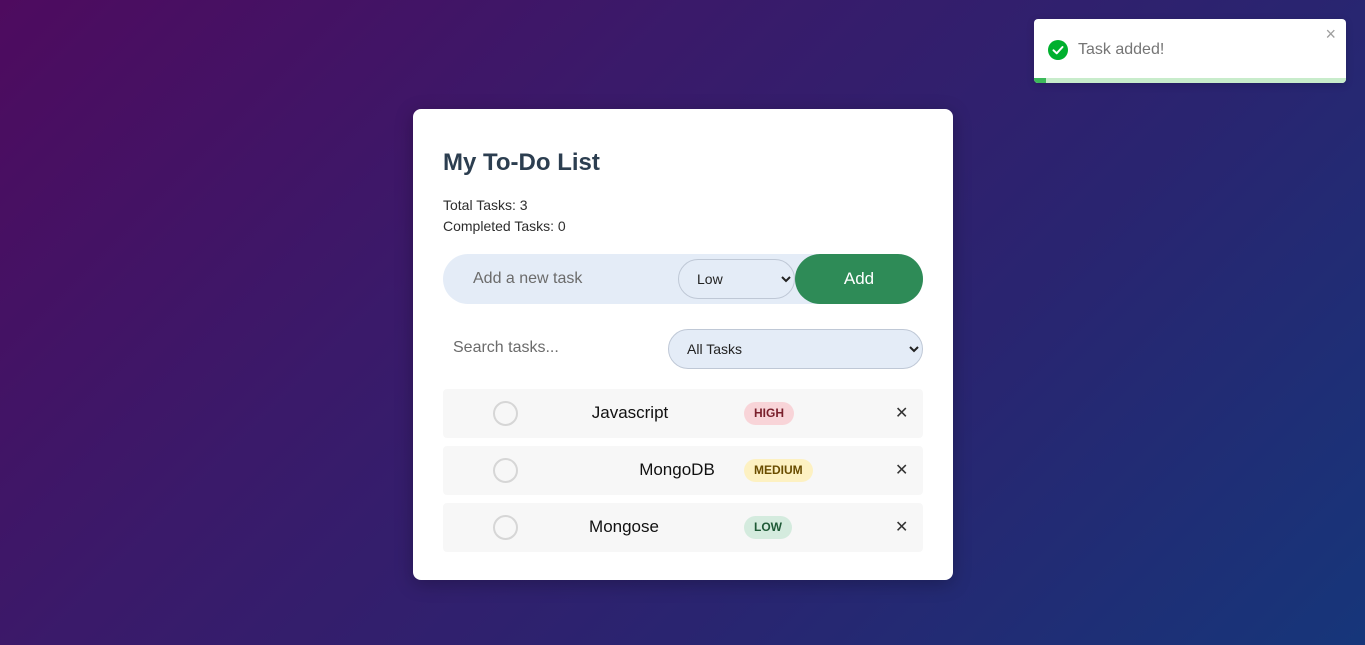 This screenshot has height=645, width=1365. I want to click on priority-badge: LOW, so click(768, 527).